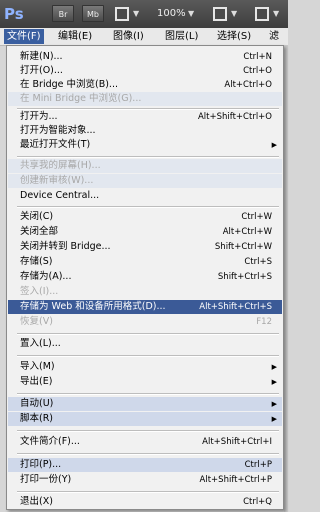  Describe the element at coordinates (37, 366) in the screenshot. I see `menu-item-label: 导入(M)` at that location.